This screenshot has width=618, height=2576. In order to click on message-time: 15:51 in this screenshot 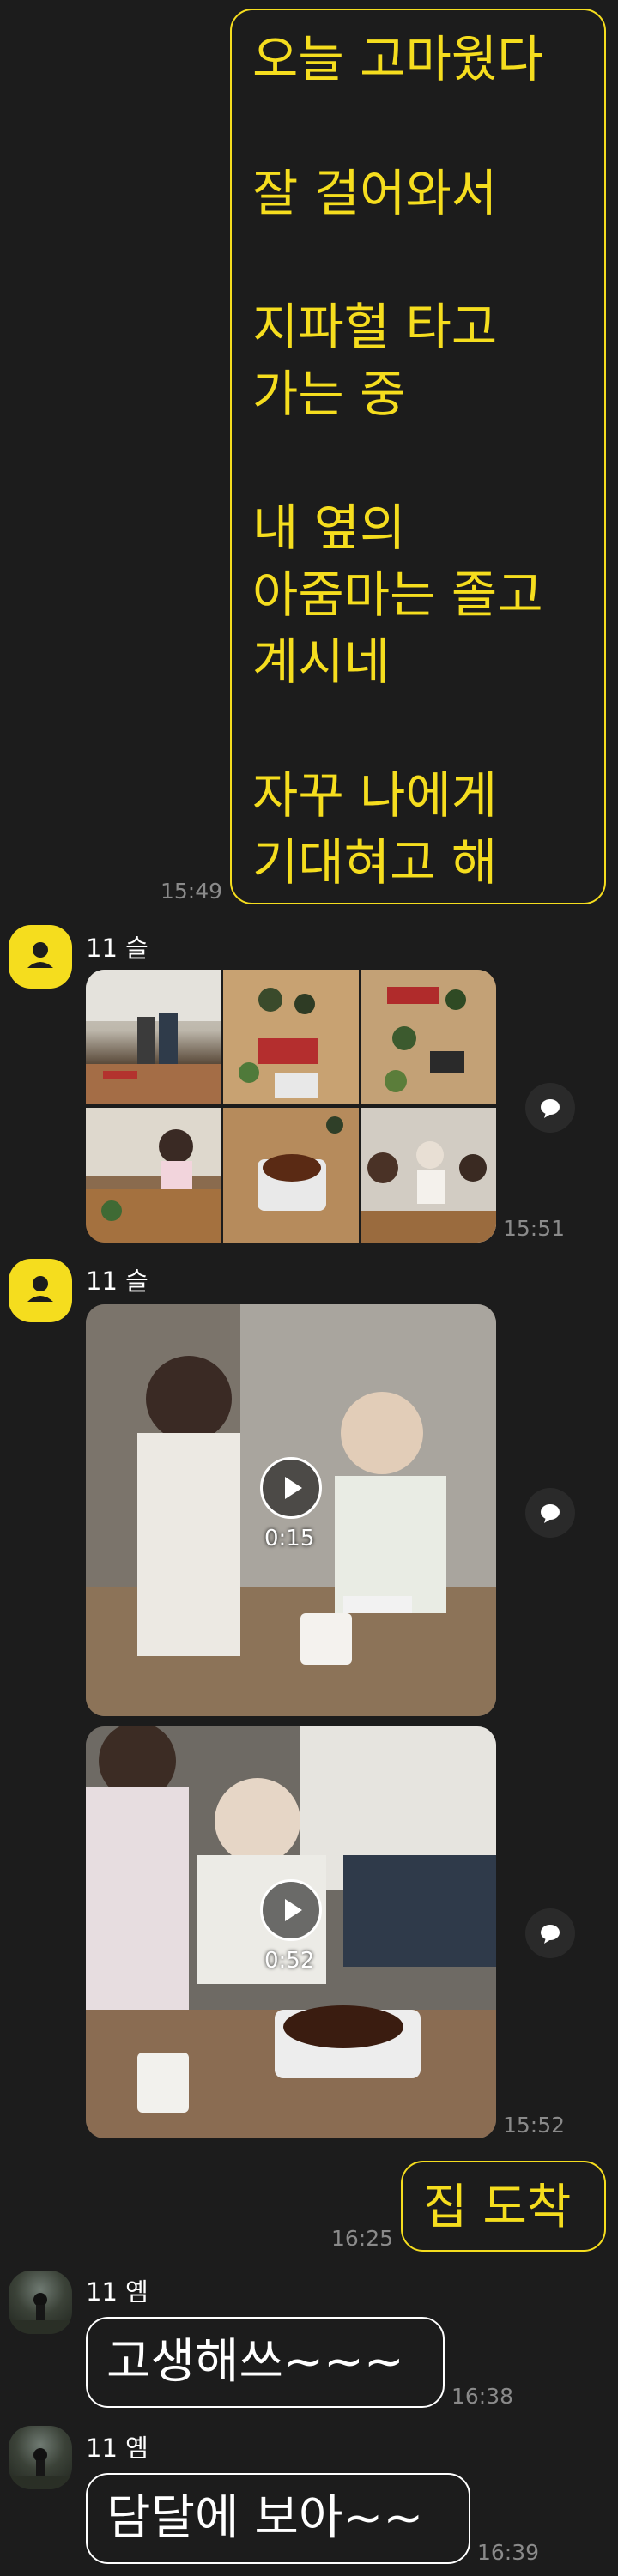, I will do `click(534, 1228)`.